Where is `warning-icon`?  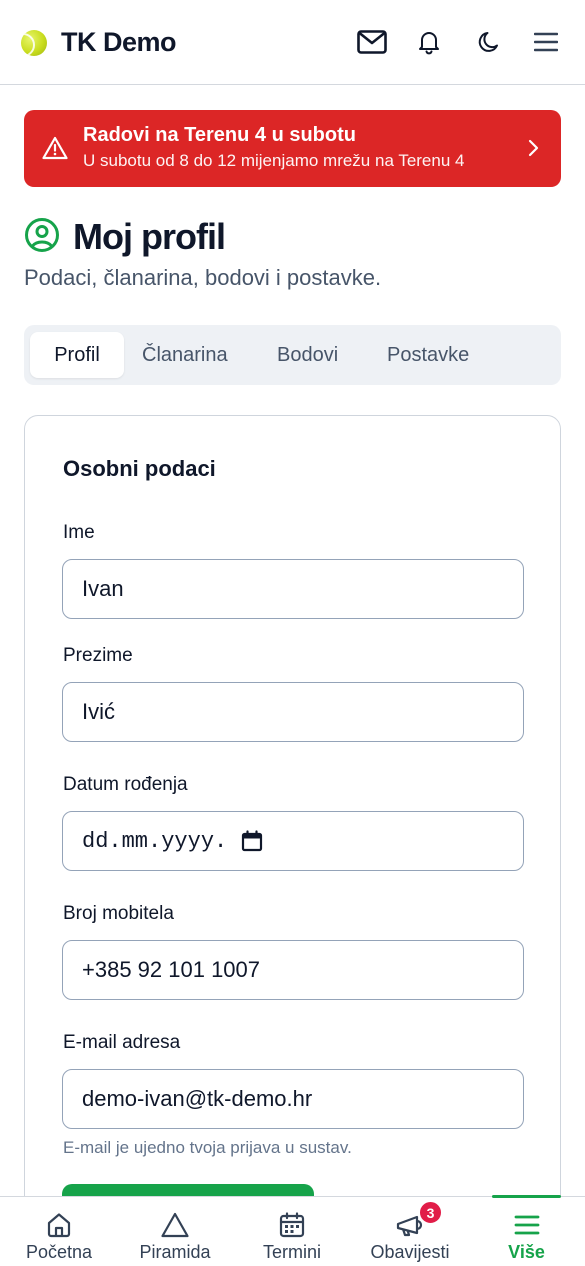
warning-icon is located at coordinates (55, 150).